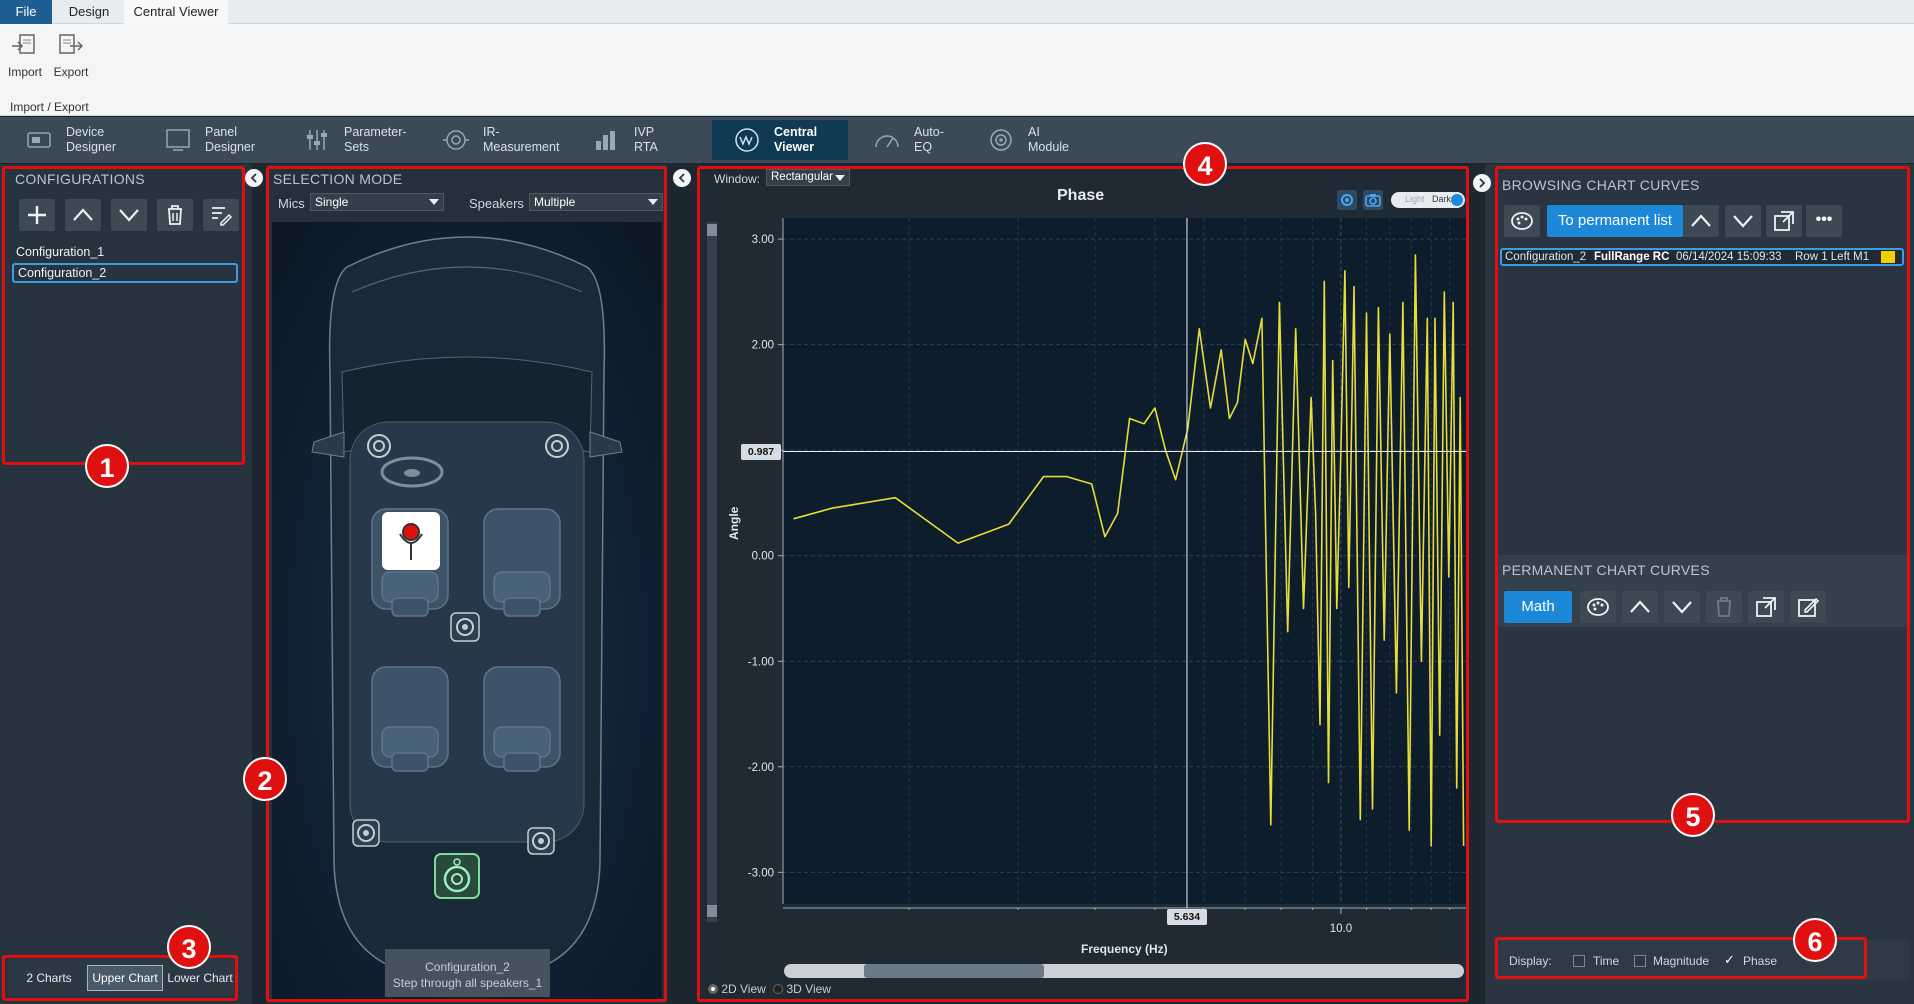 Image resolution: width=1914 pixels, height=1004 pixels. What do you see at coordinates (350, 140) in the screenshot?
I see `module-tab-parameter-sets: Parameter- Sets` at bounding box center [350, 140].